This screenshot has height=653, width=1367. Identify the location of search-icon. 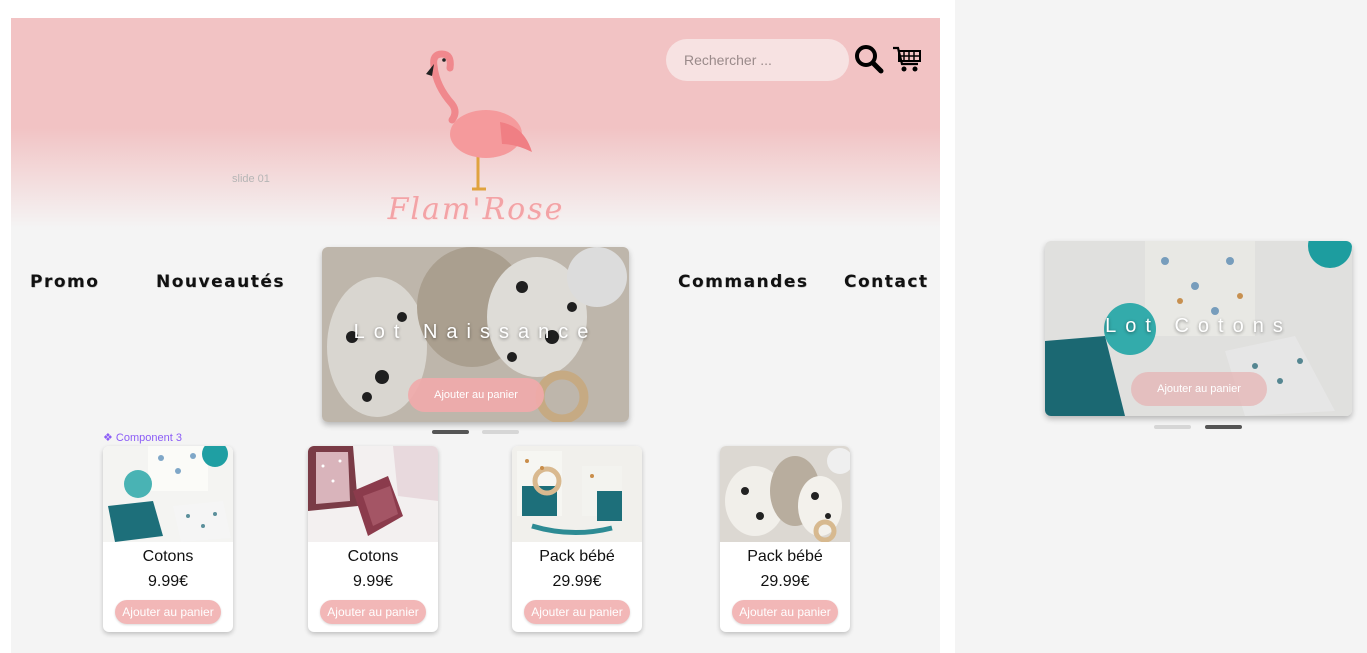
(869, 59).